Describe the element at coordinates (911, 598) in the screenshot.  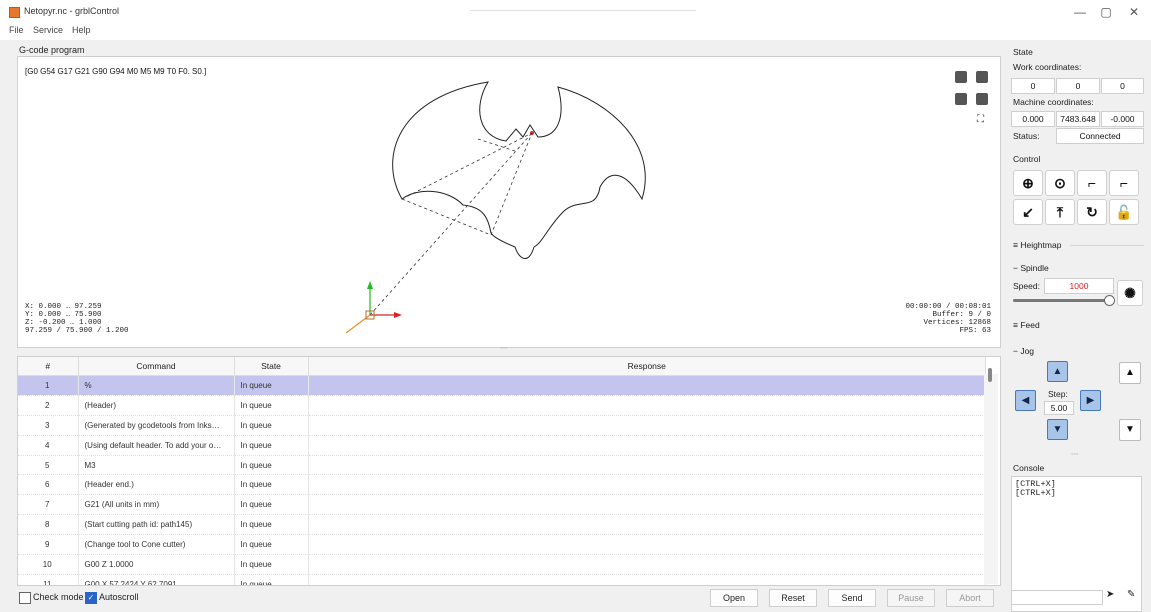
I see `pause-button: Pause` at that location.